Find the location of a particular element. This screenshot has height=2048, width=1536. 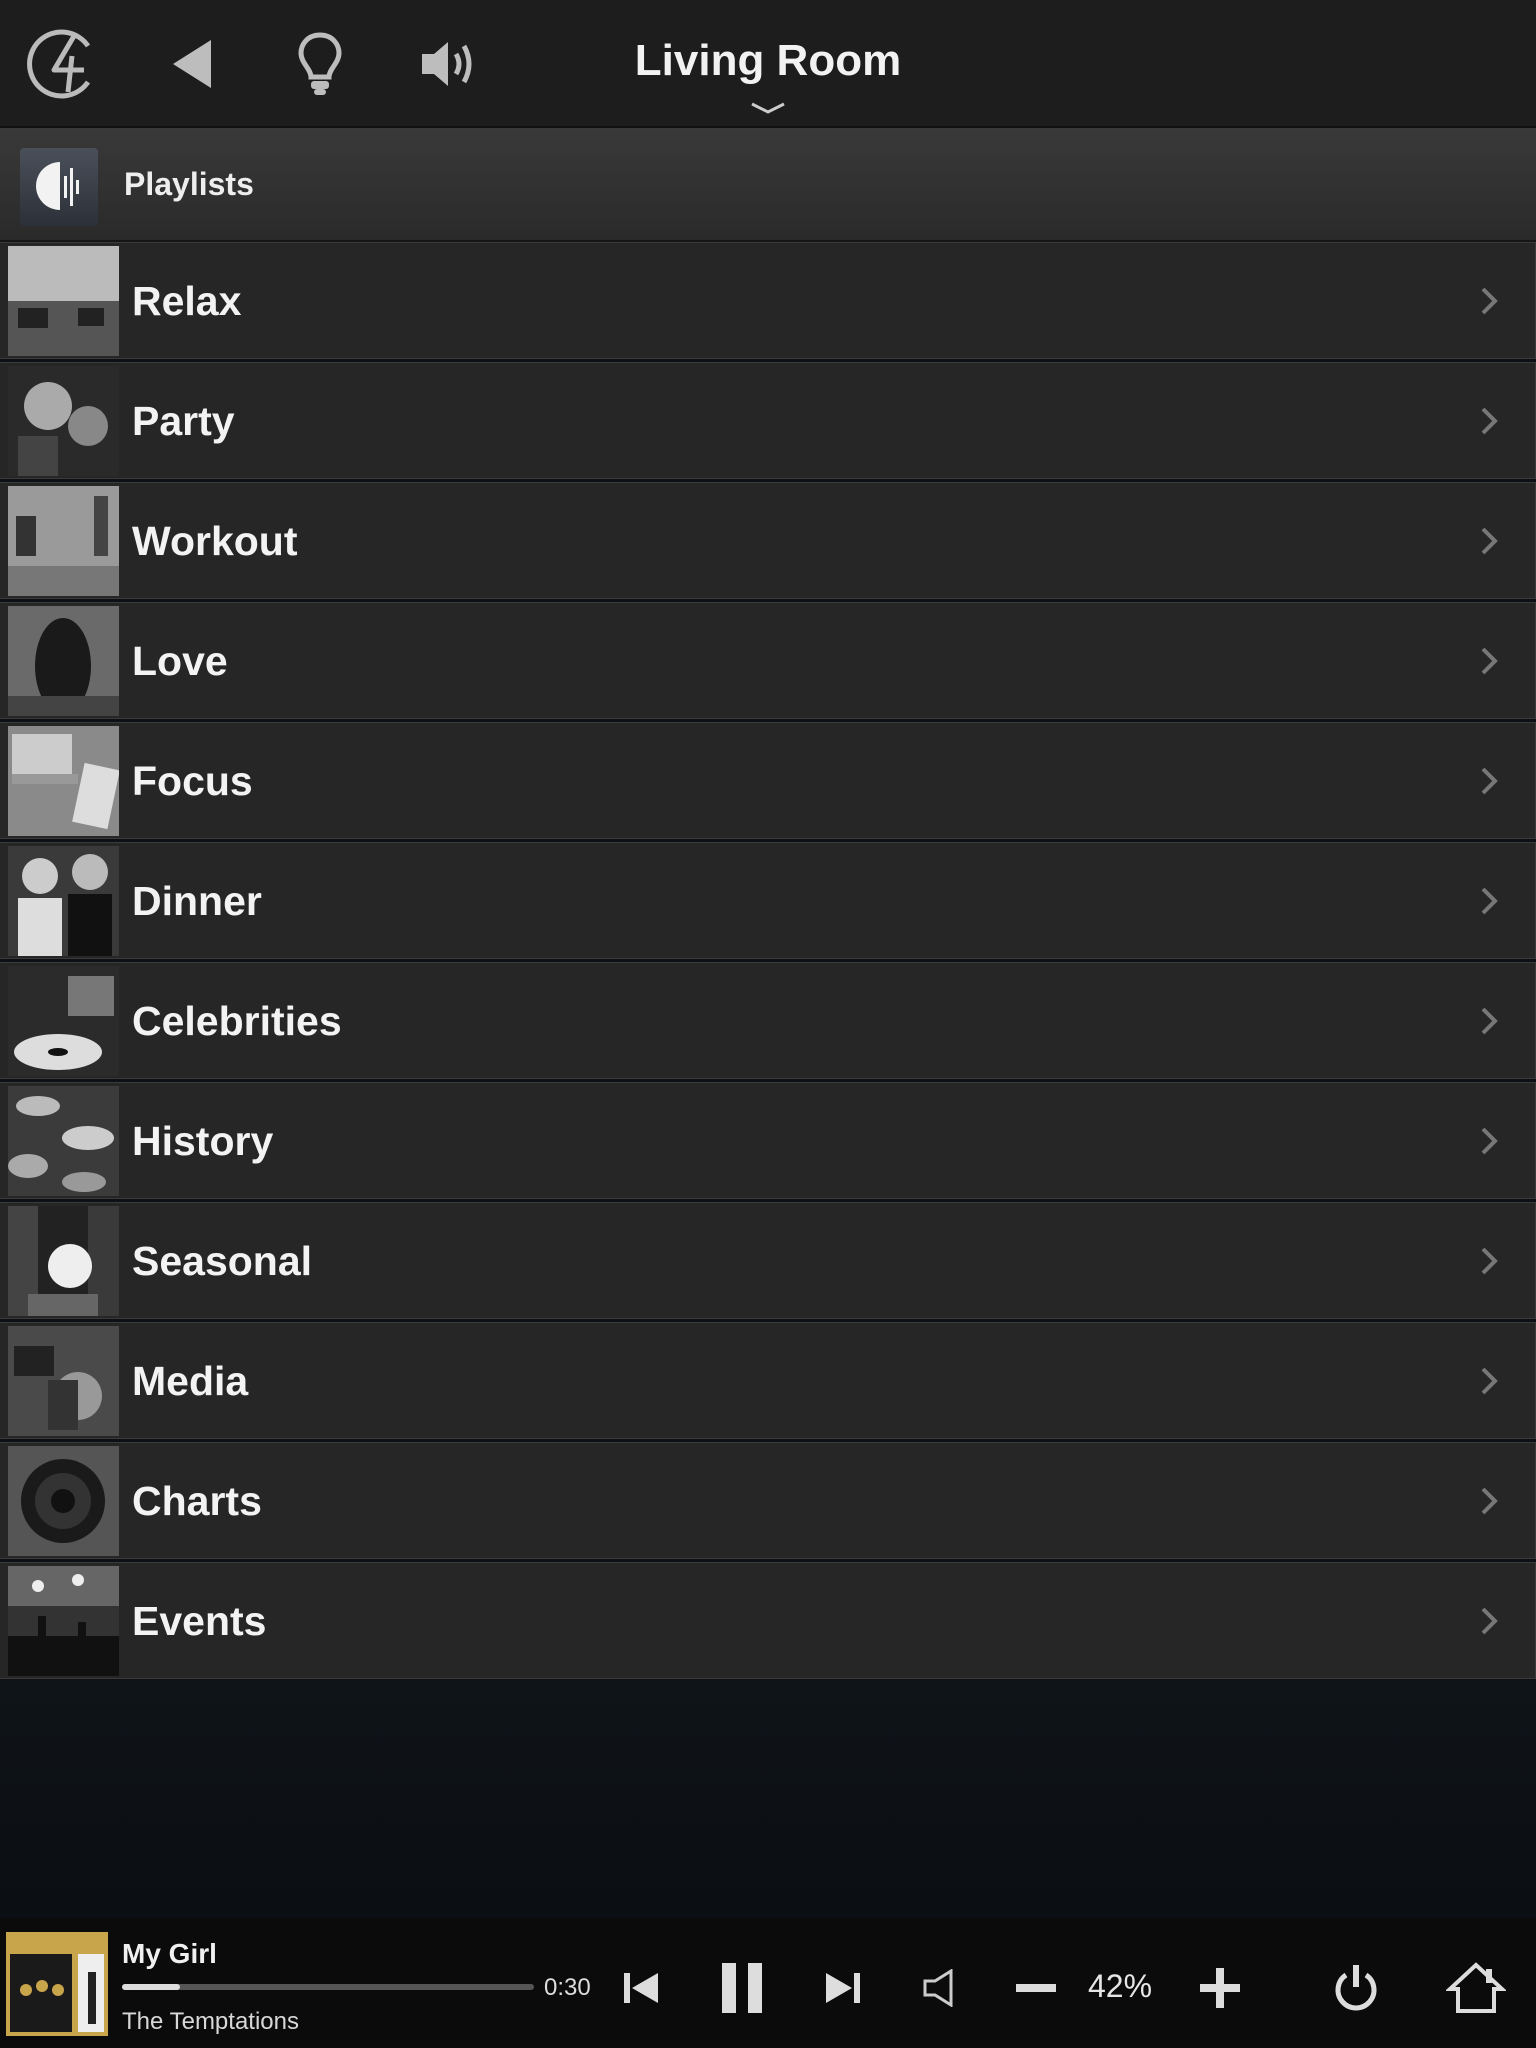

list-item: Relax is located at coordinates (768, 300).